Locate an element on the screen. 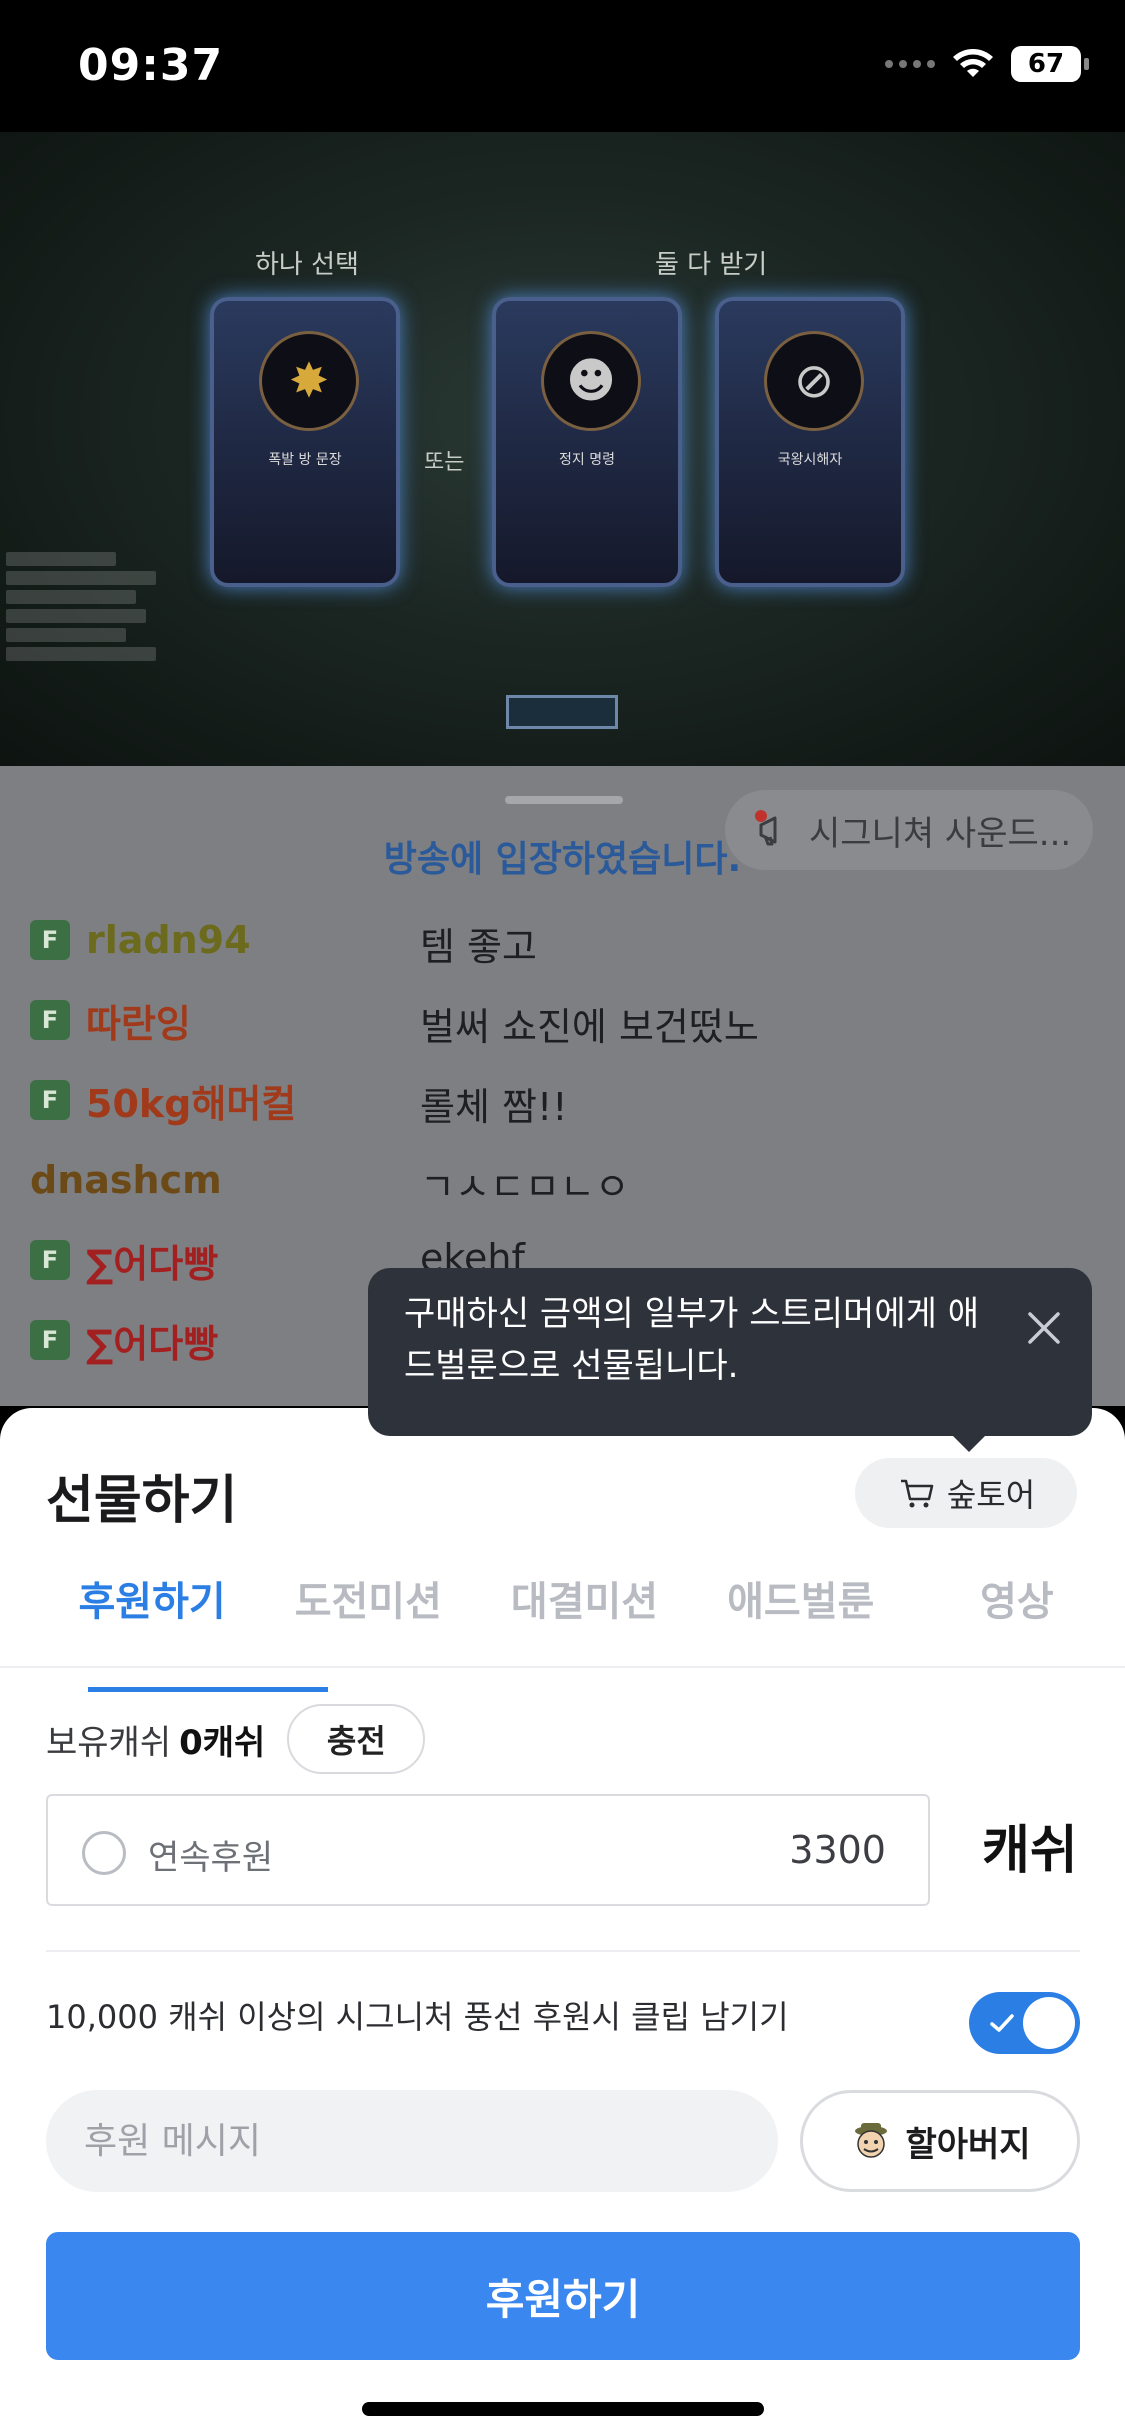  helmet-emblem-icon: ⊘ is located at coordinates (814, 381).